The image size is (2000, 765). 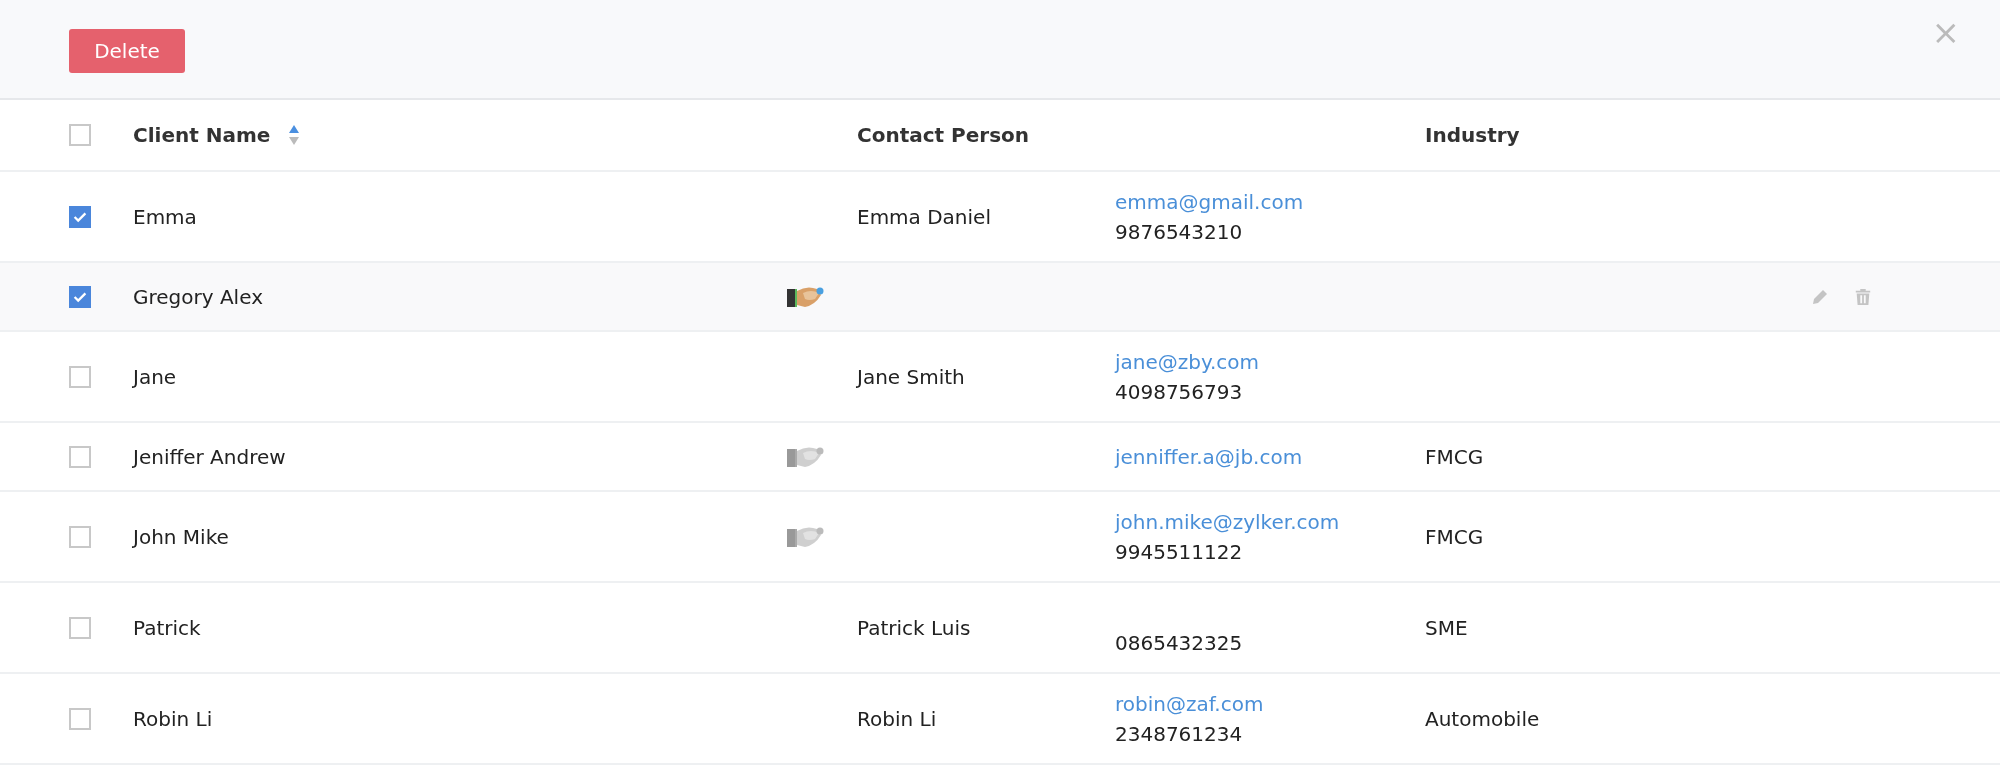 What do you see at coordinates (924, 216) in the screenshot?
I see `contact-person: Emma Daniel` at bounding box center [924, 216].